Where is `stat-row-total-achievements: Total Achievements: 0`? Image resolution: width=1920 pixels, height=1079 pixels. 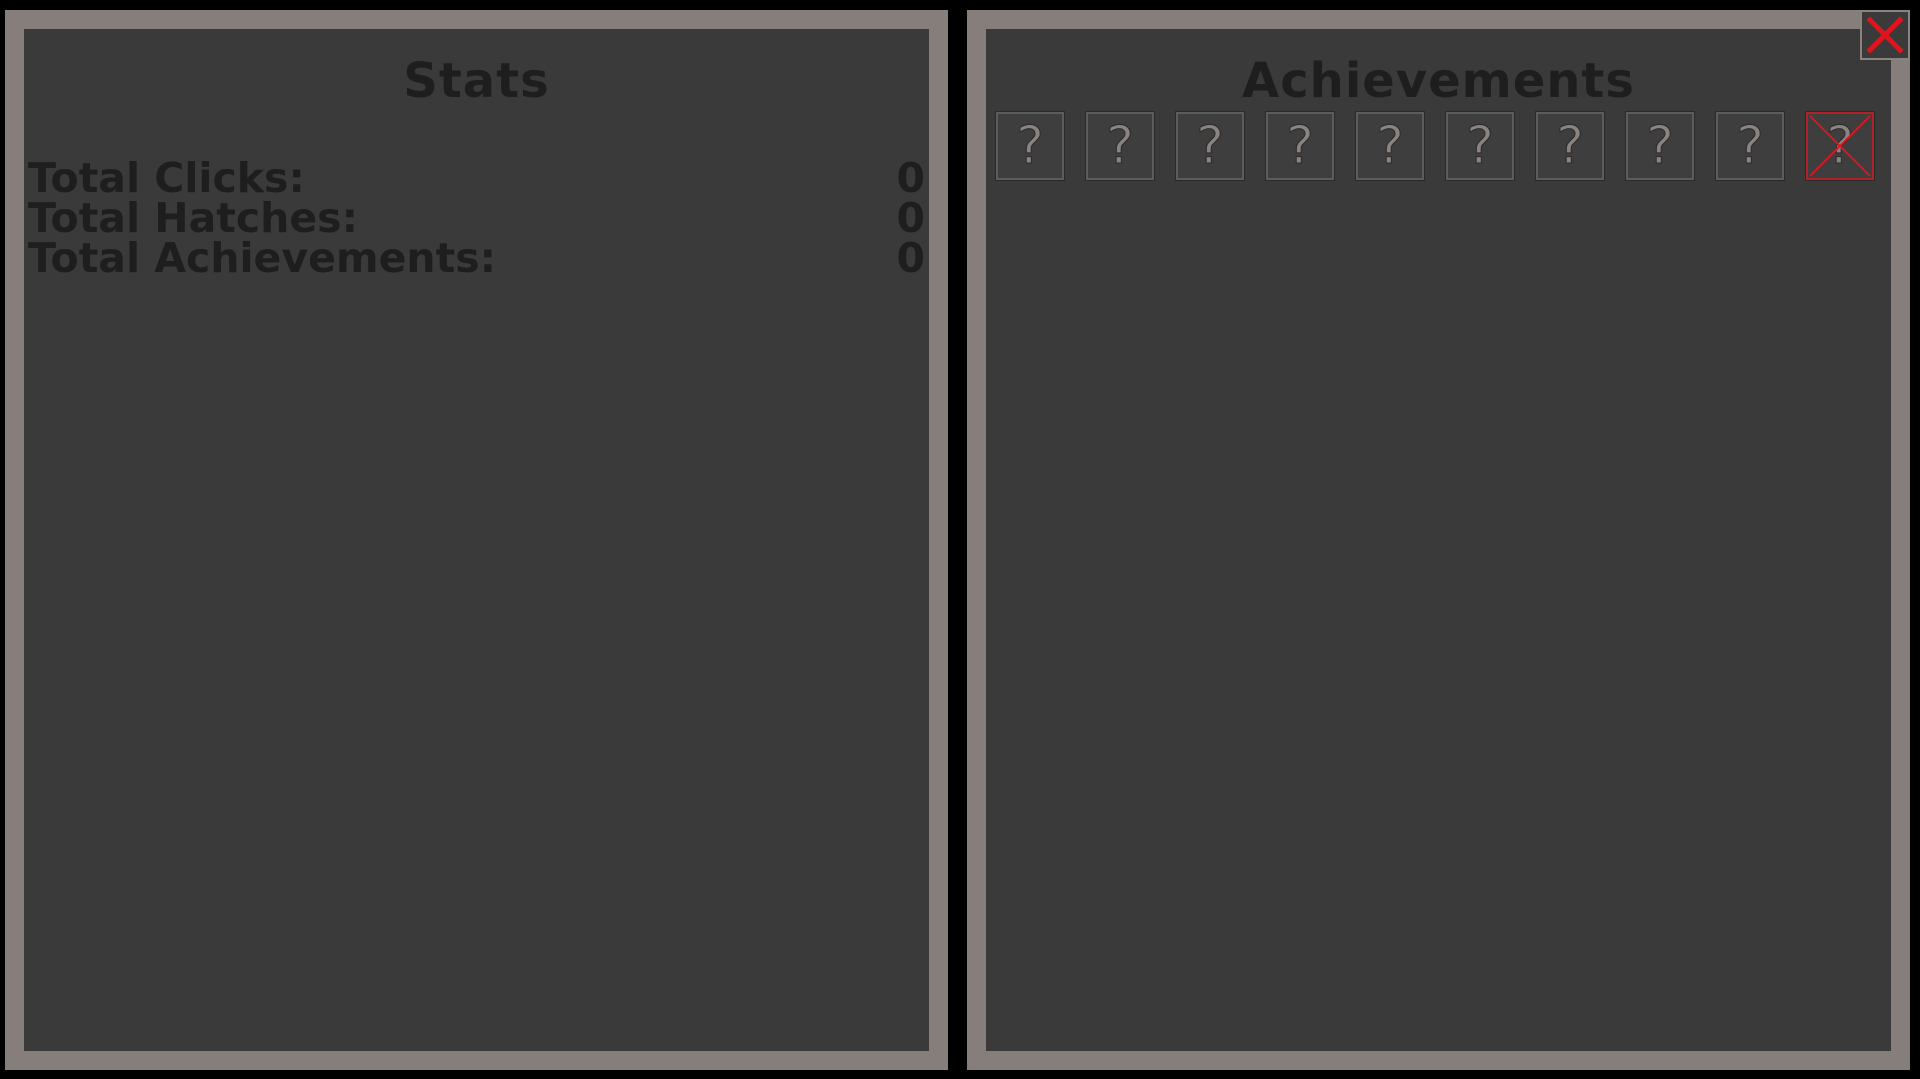
stat-row-total-achievements: Total Achievements: 0 is located at coordinates (476, 258).